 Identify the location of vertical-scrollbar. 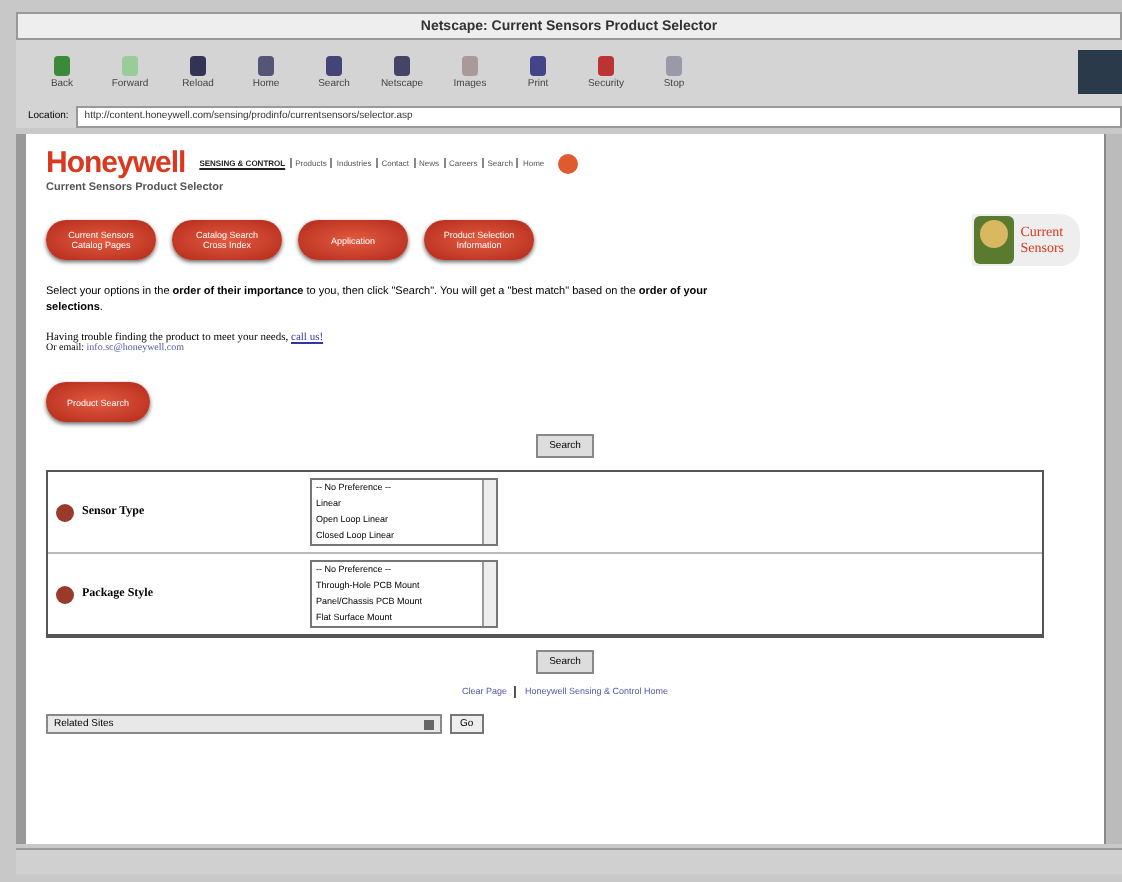
(1113, 489).